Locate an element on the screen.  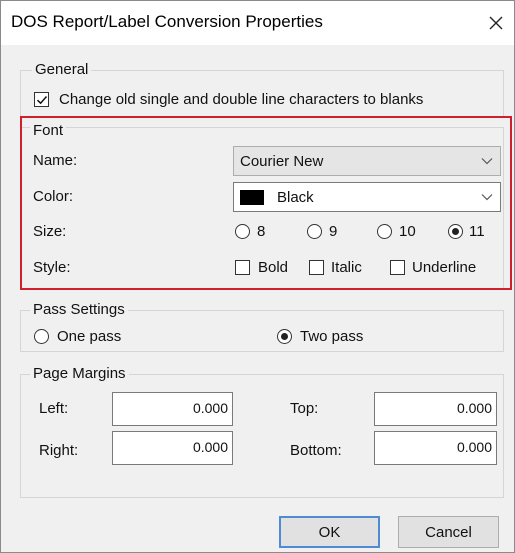
font-name-label: Name: is located at coordinates (55, 160).